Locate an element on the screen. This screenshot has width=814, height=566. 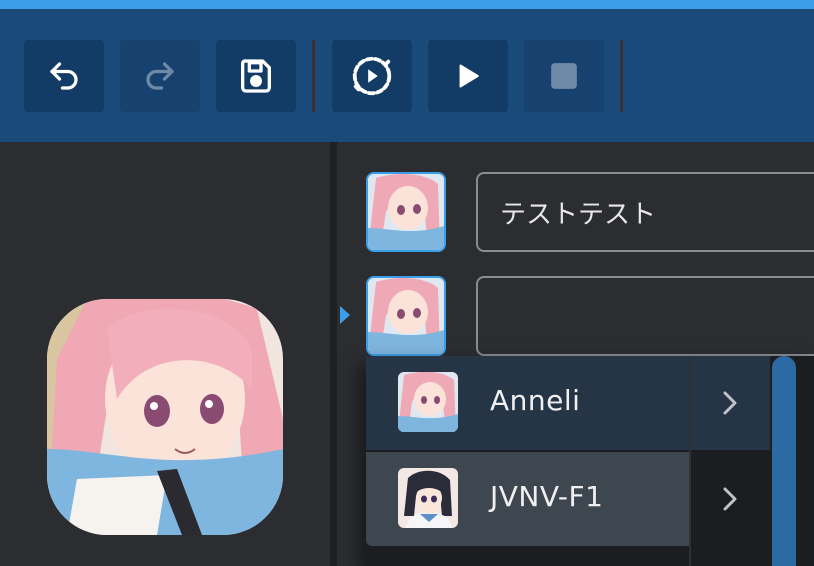
pane-resize-handle is located at coordinates (333, 354).